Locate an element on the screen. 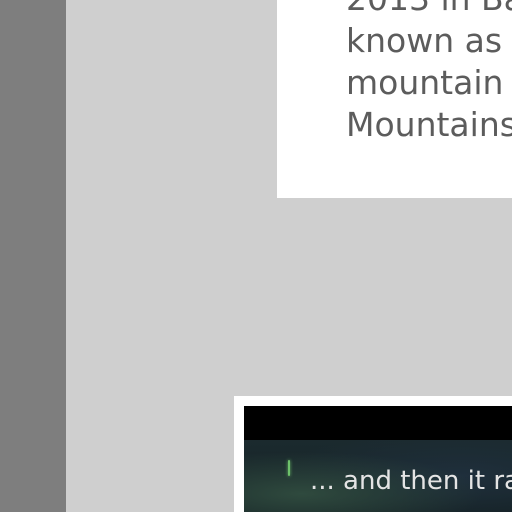 The image size is (512, 512). video-player: ... and then it ra is located at coordinates (378, 459).